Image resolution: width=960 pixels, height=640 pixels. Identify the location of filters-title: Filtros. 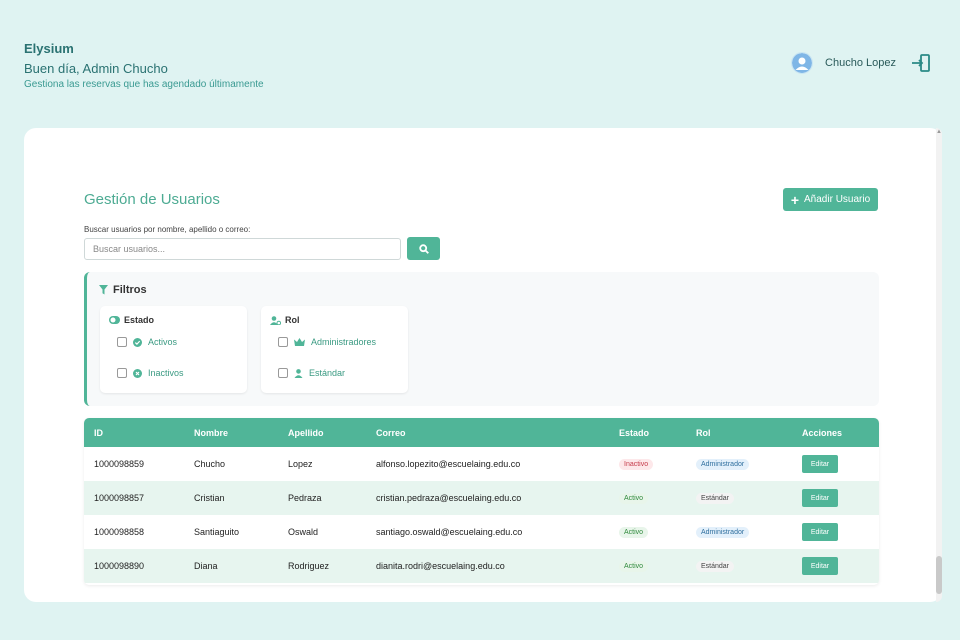
(123, 290).